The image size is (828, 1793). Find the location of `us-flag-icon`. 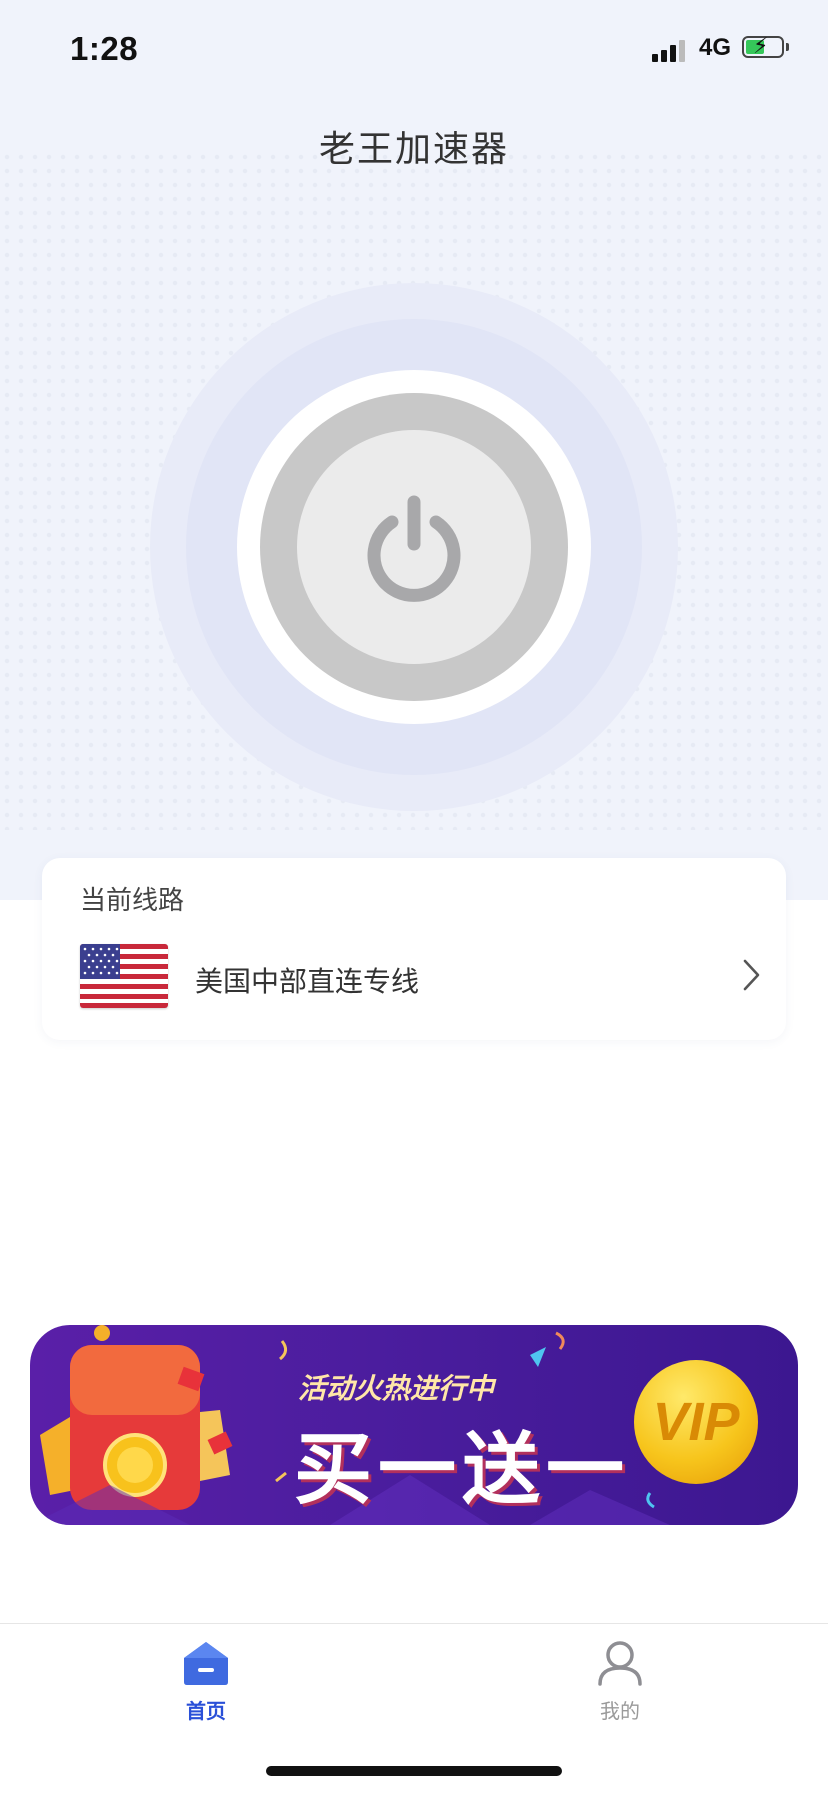

us-flag-icon is located at coordinates (124, 976).